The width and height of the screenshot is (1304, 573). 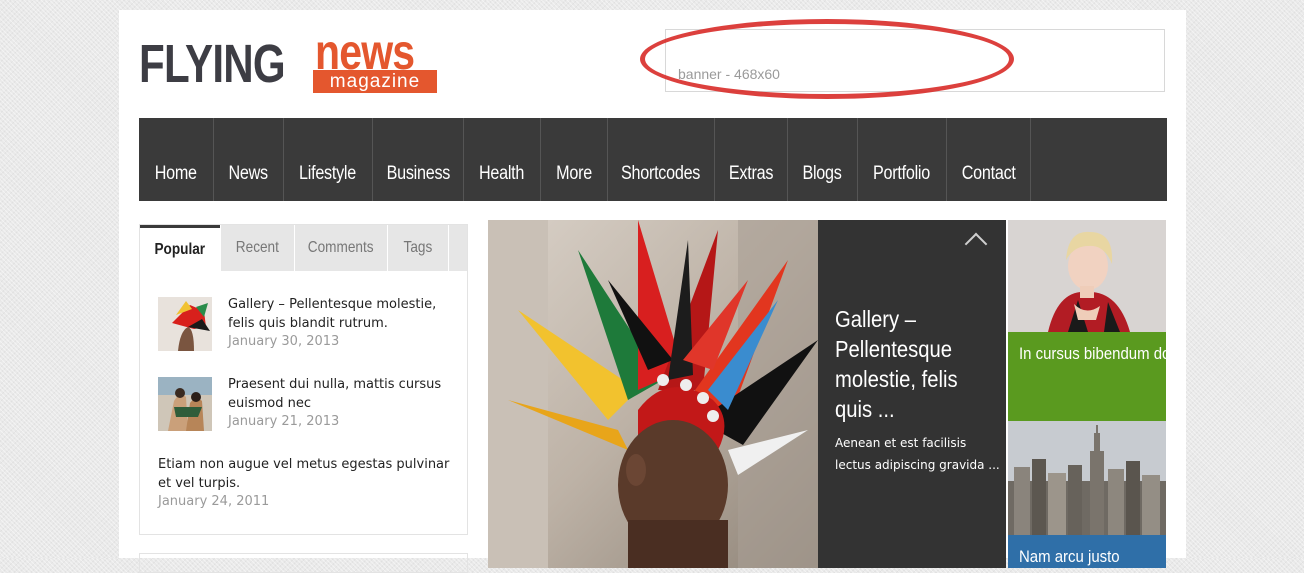 I want to click on nav-item-label: Blogs, so click(x=822, y=173).